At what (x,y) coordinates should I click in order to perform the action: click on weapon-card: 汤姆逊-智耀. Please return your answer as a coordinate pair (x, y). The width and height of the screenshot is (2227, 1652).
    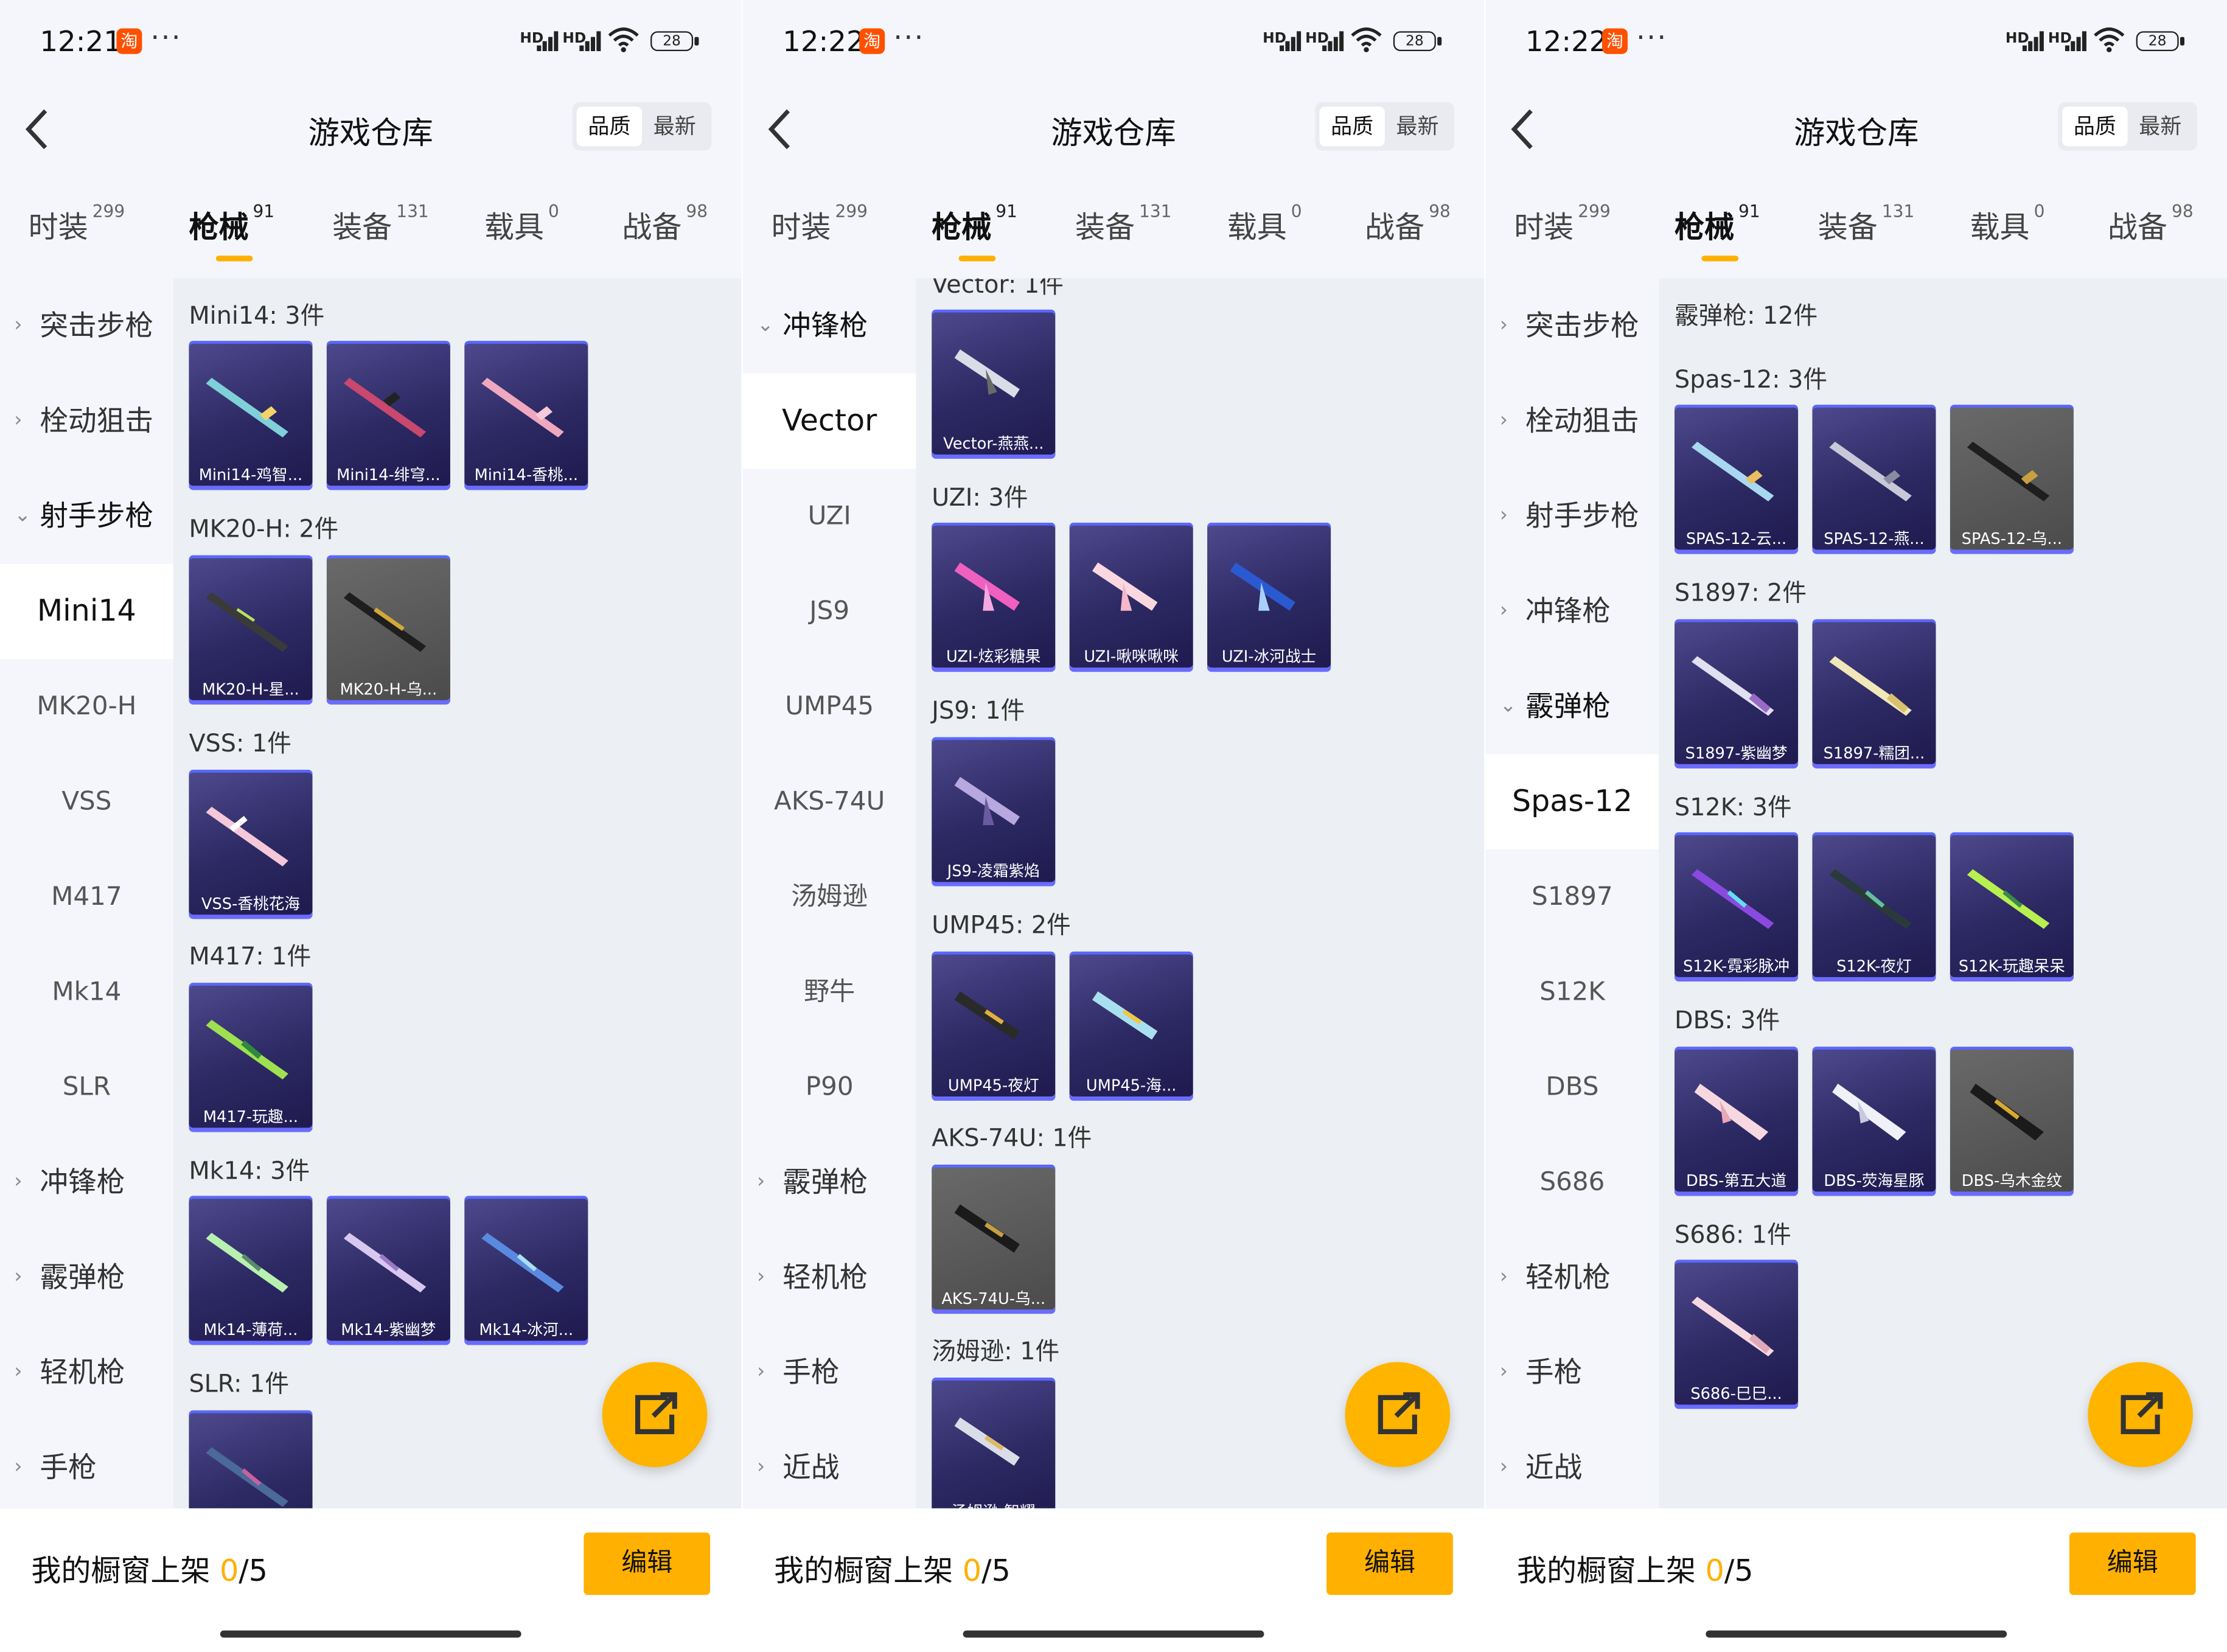
    Looking at the image, I should click on (994, 1443).